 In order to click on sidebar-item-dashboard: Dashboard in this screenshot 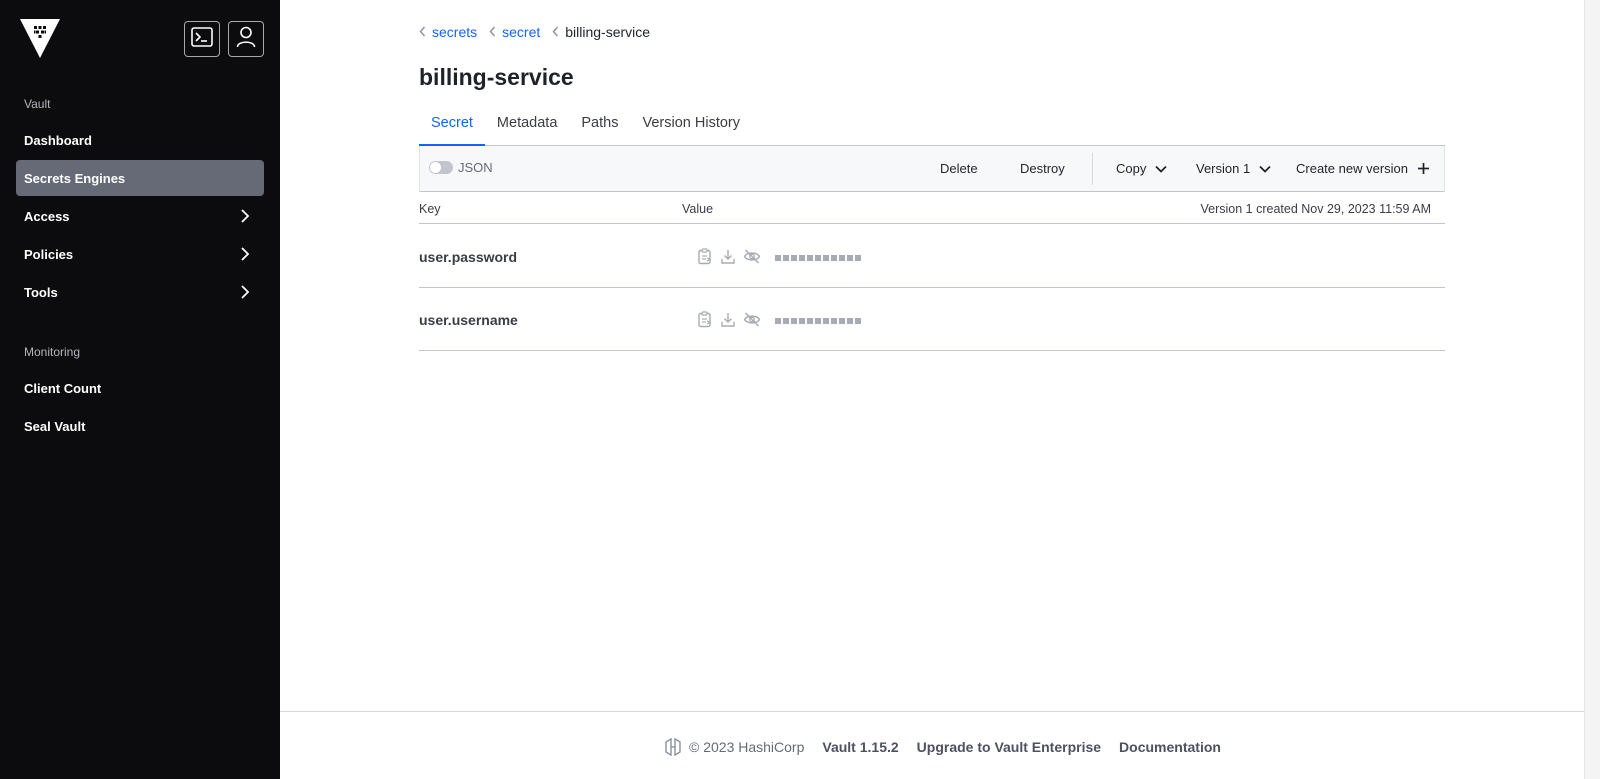, I will do `click(140, 140)`.